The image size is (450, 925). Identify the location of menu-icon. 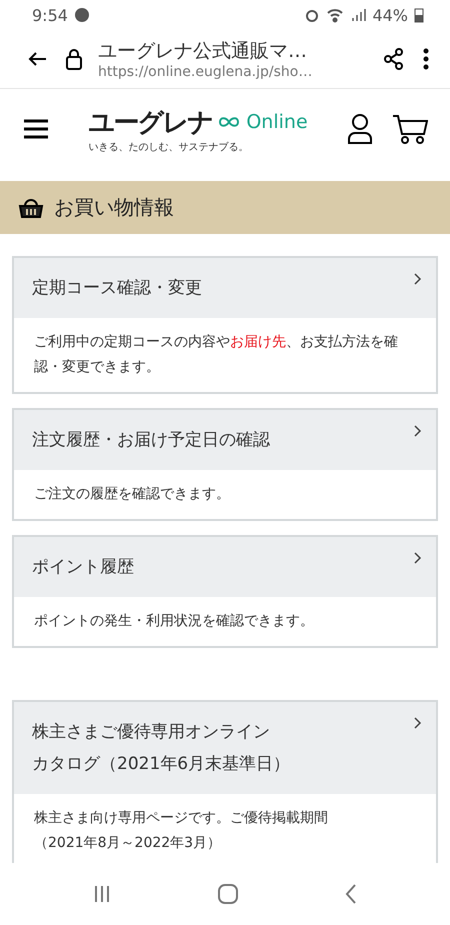
(36, 129).